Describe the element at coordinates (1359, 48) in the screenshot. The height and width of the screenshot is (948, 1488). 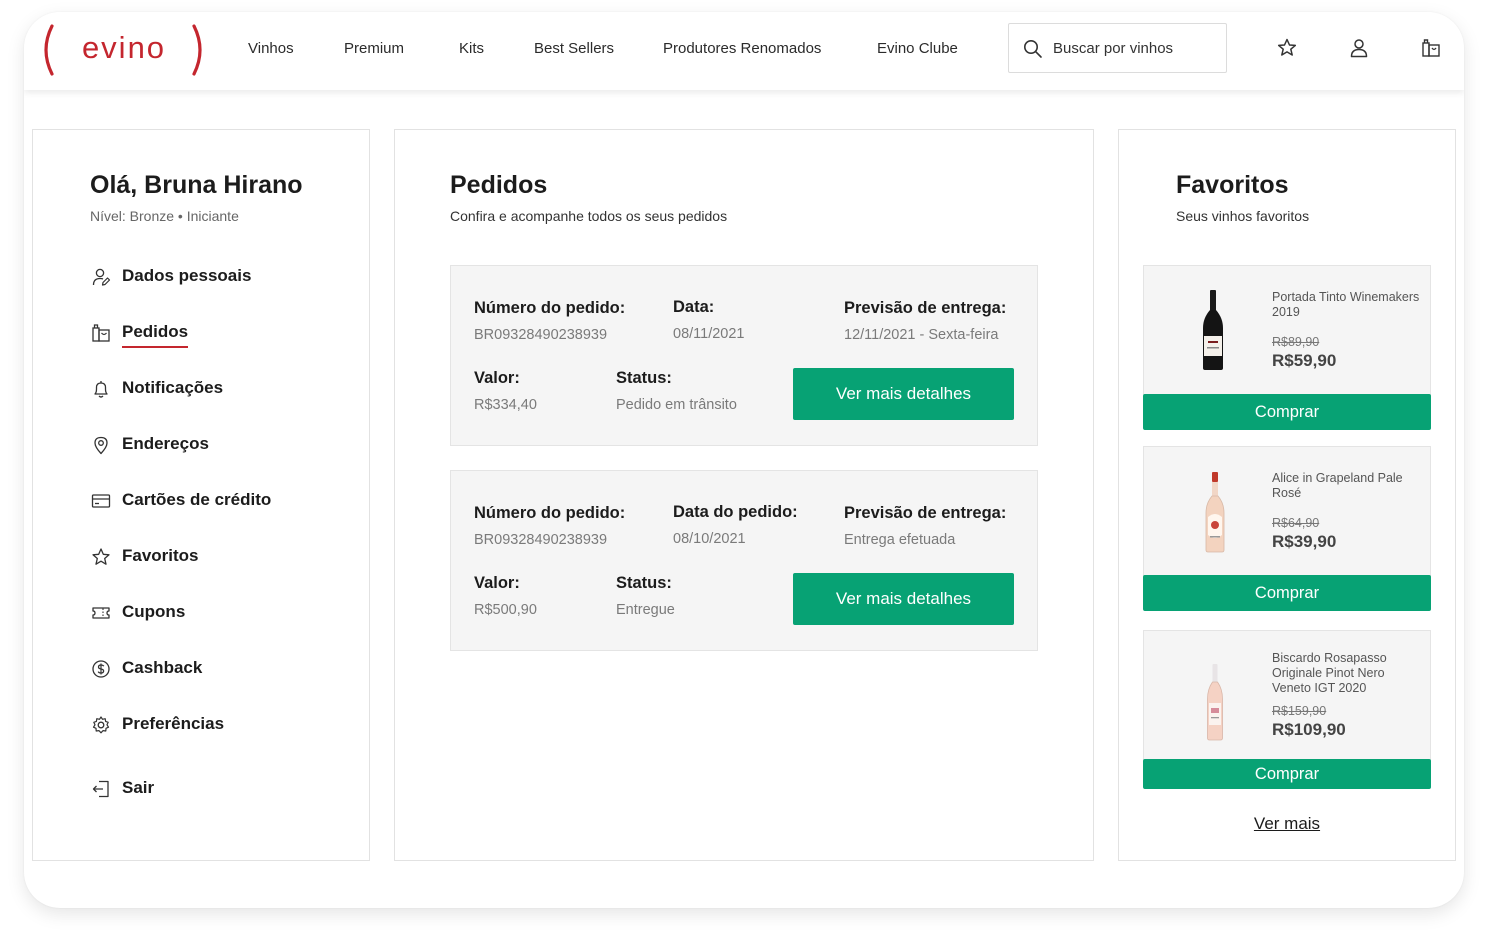
I see `user-icon` at that location.